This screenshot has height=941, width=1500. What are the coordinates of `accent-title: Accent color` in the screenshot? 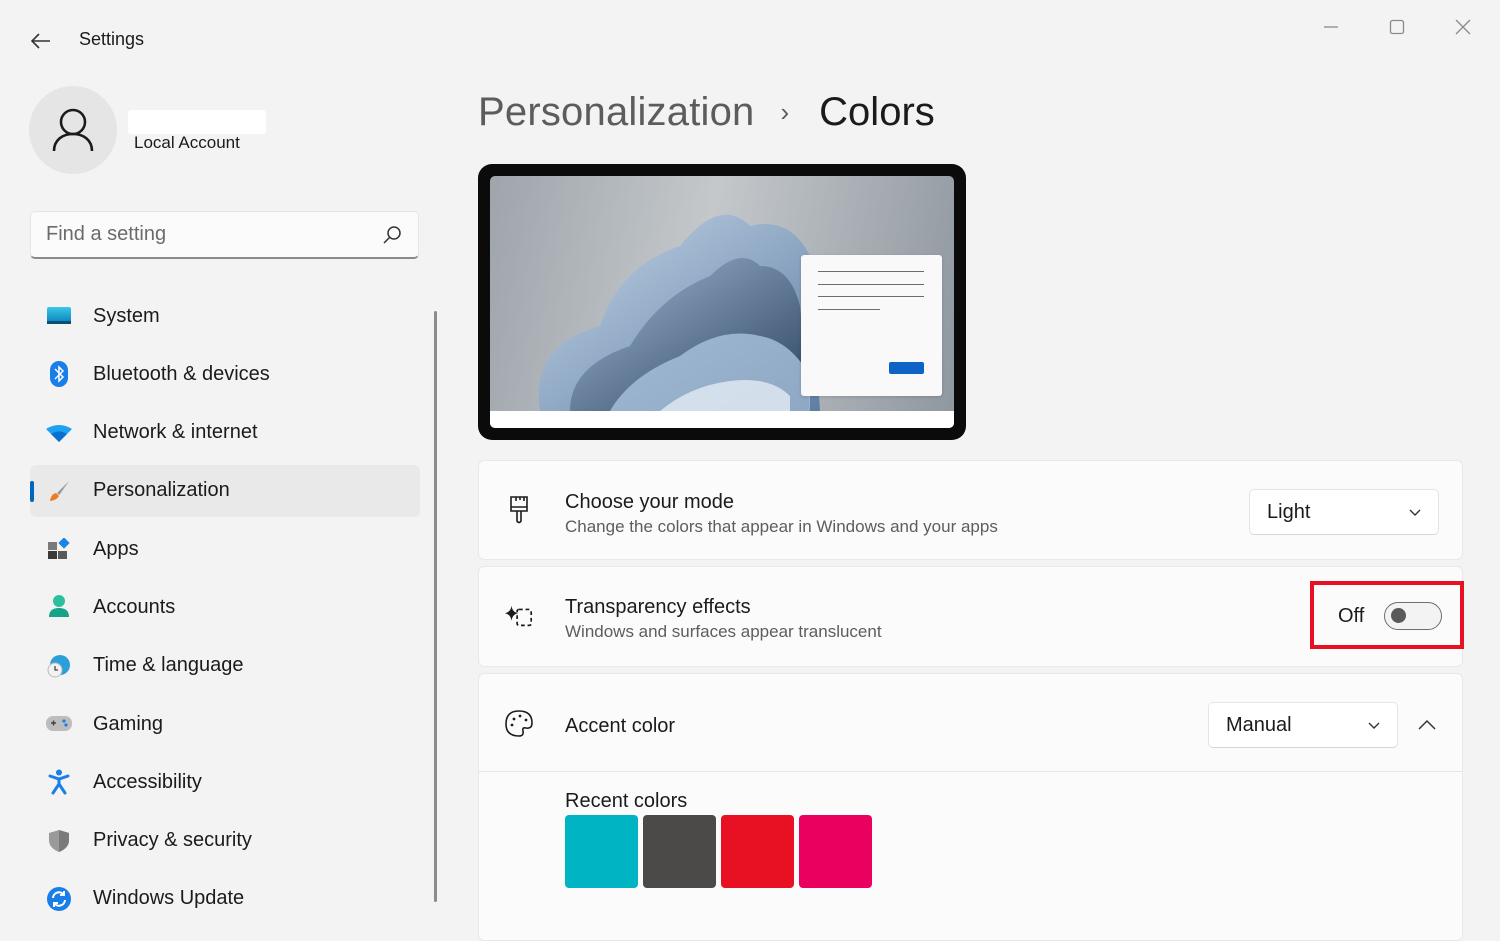 It's located at (620, 726).